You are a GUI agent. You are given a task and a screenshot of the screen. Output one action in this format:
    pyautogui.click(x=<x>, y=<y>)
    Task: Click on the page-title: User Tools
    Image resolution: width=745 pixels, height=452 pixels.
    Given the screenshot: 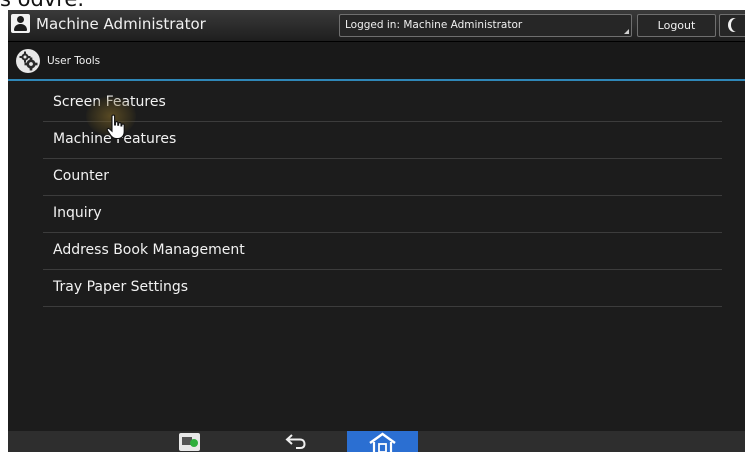 What is the action you would take?
    pyautogui.click(x=74, y=61)
    